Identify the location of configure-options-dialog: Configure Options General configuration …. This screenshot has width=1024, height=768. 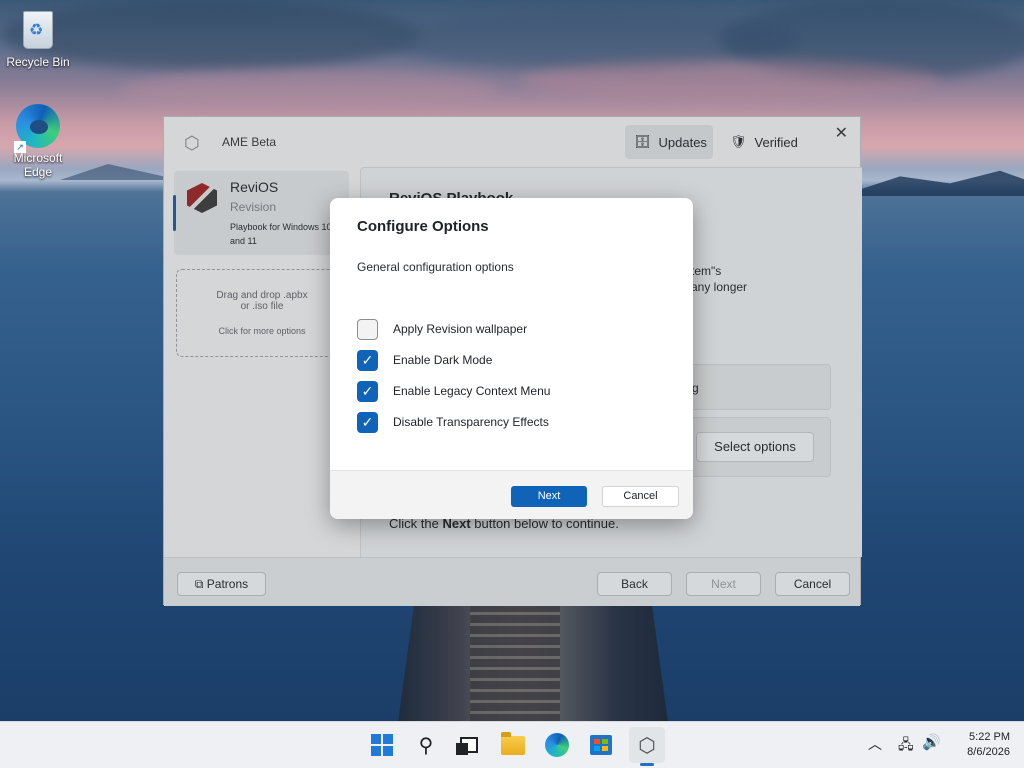
(511, 358).